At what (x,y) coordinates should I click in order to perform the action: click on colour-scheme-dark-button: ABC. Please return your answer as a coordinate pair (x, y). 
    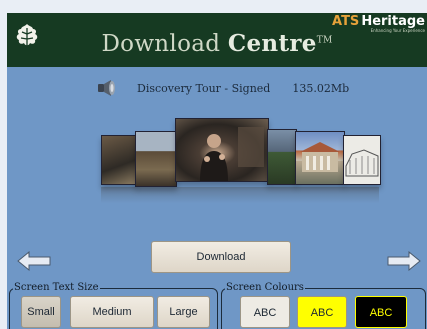
    Looking at the image, I should click on (381, 312).